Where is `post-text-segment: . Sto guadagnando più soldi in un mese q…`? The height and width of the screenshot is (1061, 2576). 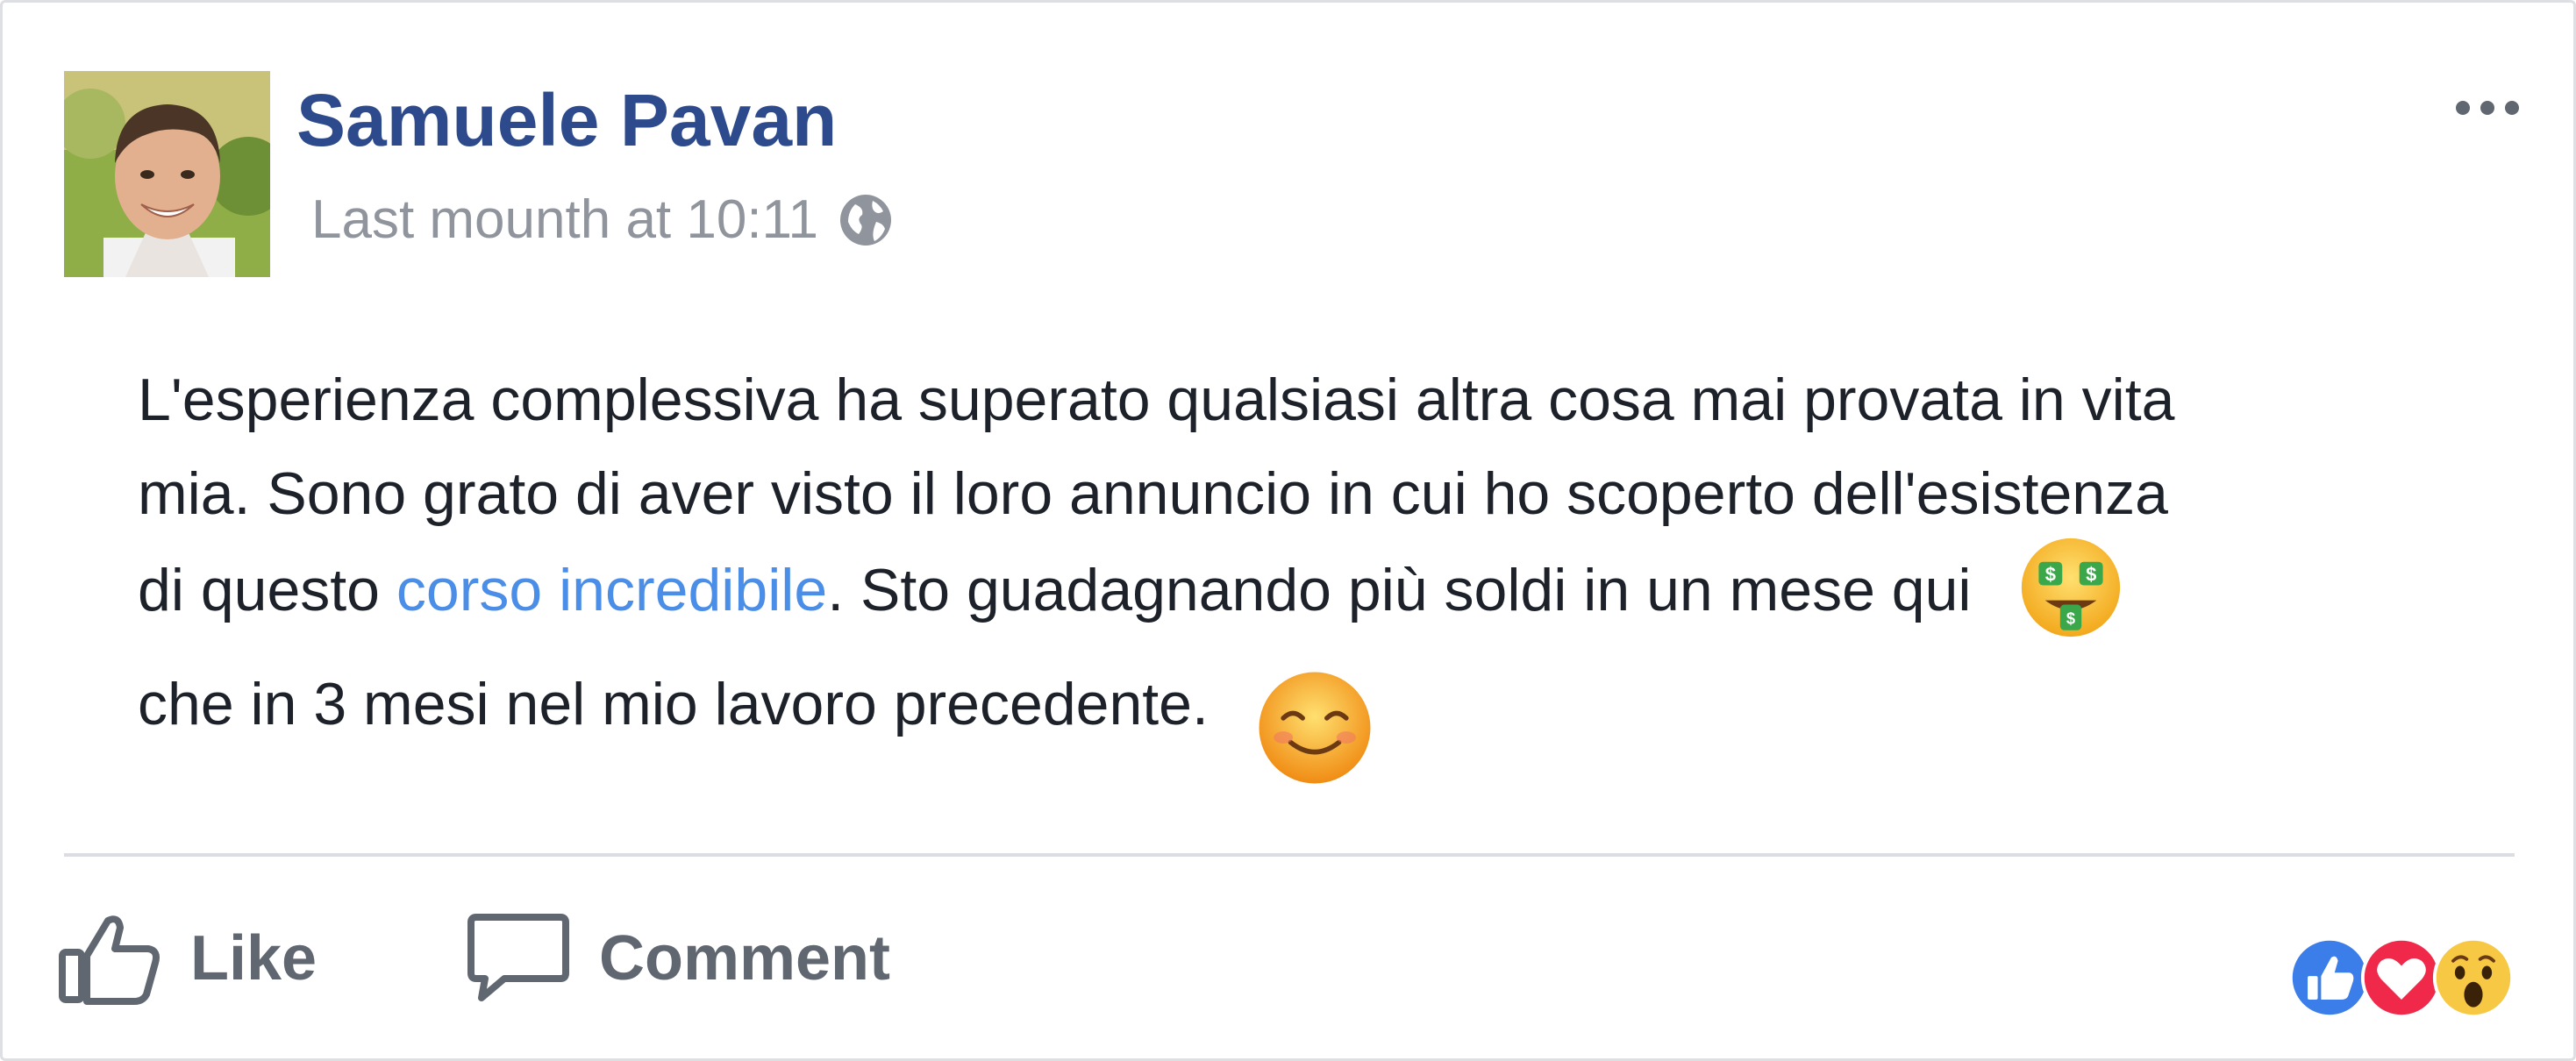 post-text-segment: . Sto guadagnando più soldi in un mese q… is located at coordinates (1400, 589).